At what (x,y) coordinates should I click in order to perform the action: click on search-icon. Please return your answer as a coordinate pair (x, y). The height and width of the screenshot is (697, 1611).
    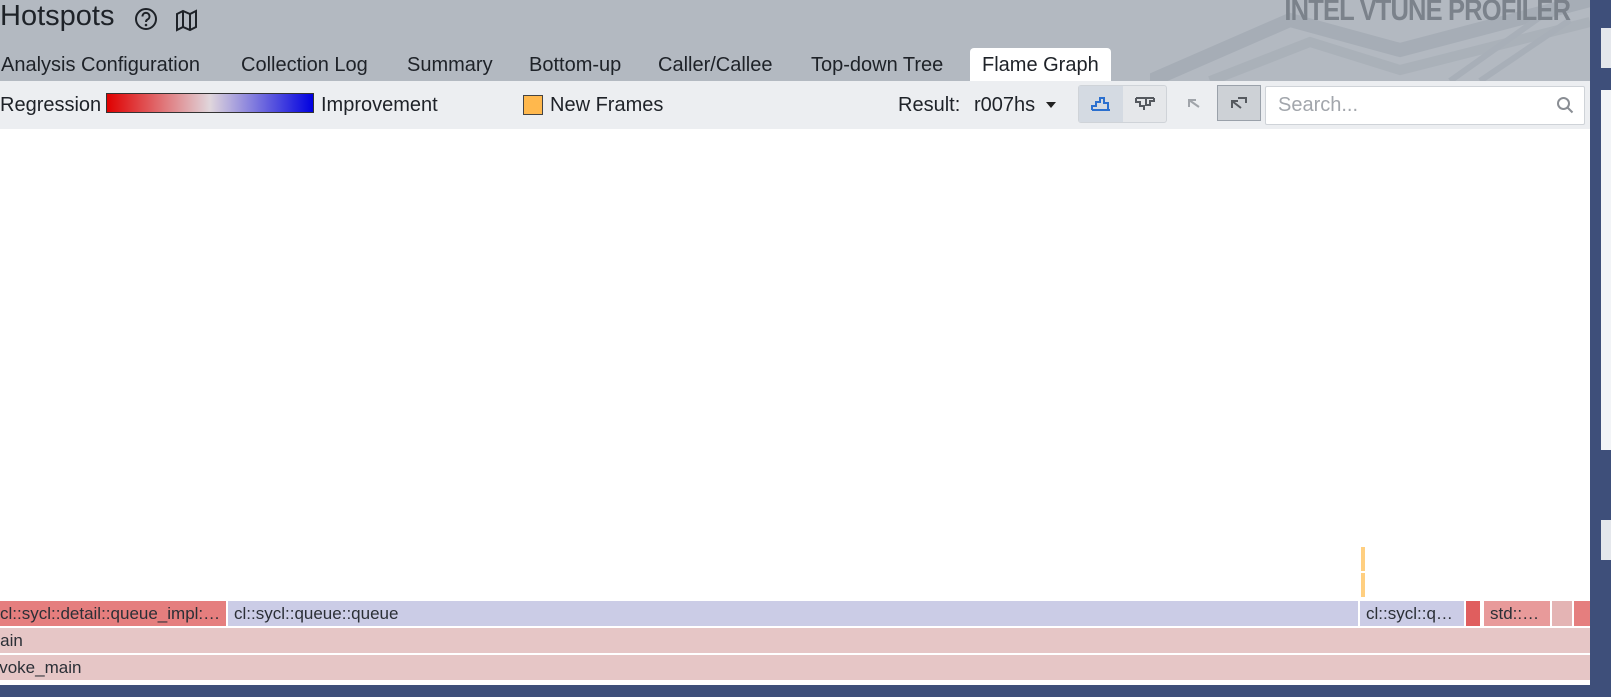
    Looking at the image, I should click on (1565, 107).